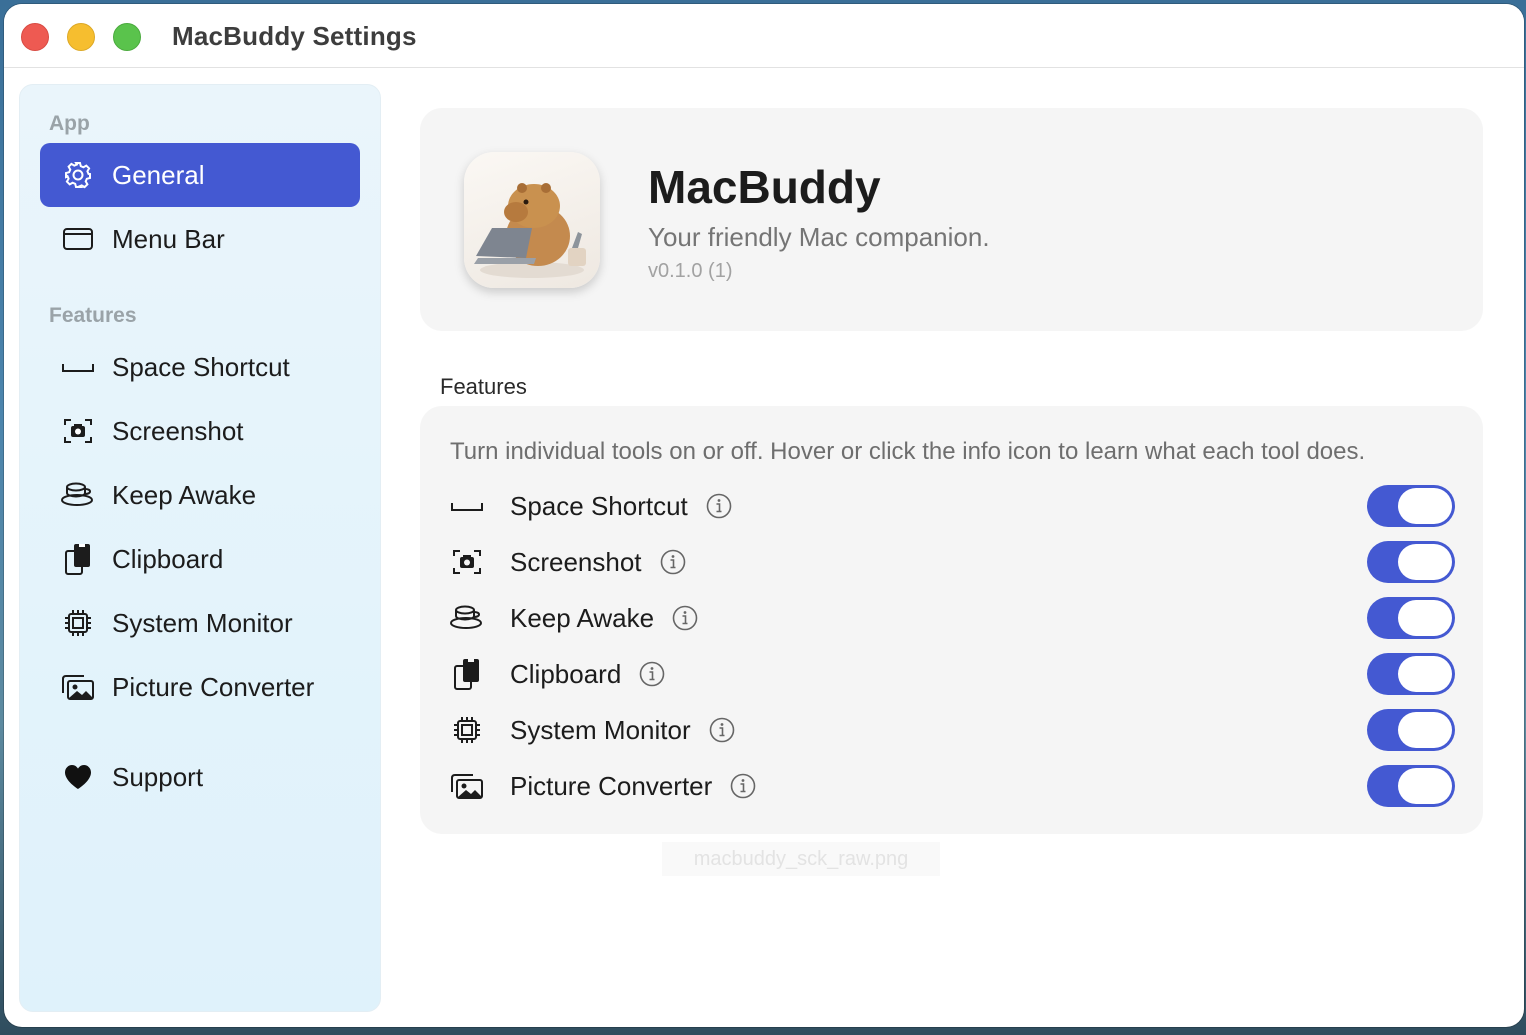  I want to click on sidebar-item-keep-awake: Keep Awake, so click(200, 495).